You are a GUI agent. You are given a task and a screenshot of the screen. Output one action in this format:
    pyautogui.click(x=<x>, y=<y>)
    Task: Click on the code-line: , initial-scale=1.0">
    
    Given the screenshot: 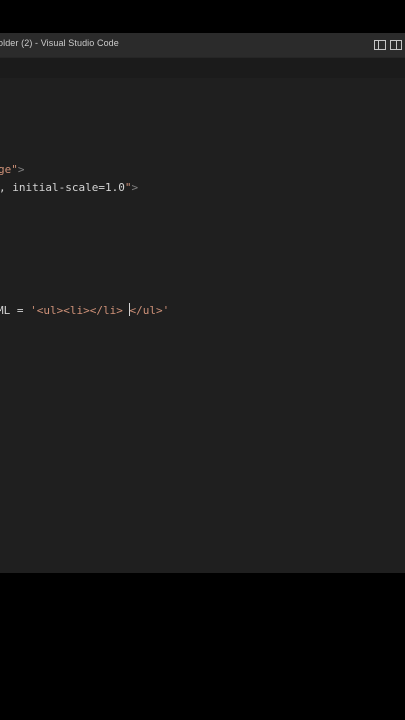 What is the action you would take?
    pyautogui.click(x=69, y=188)
    